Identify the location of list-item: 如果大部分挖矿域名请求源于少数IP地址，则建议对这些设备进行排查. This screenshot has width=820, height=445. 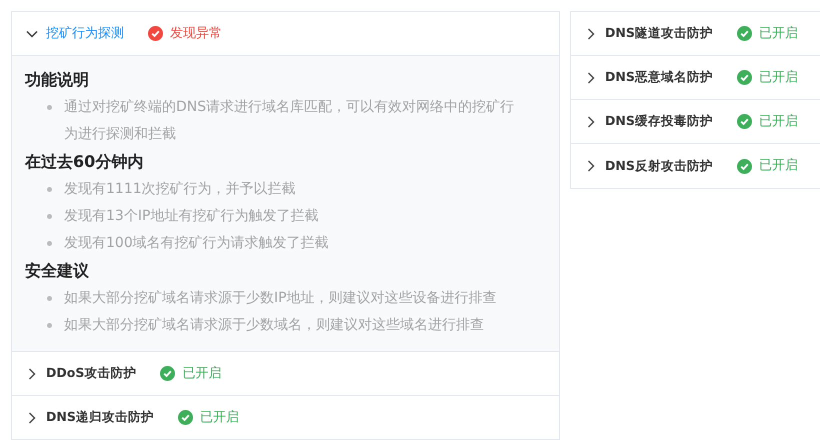
(280, 298).